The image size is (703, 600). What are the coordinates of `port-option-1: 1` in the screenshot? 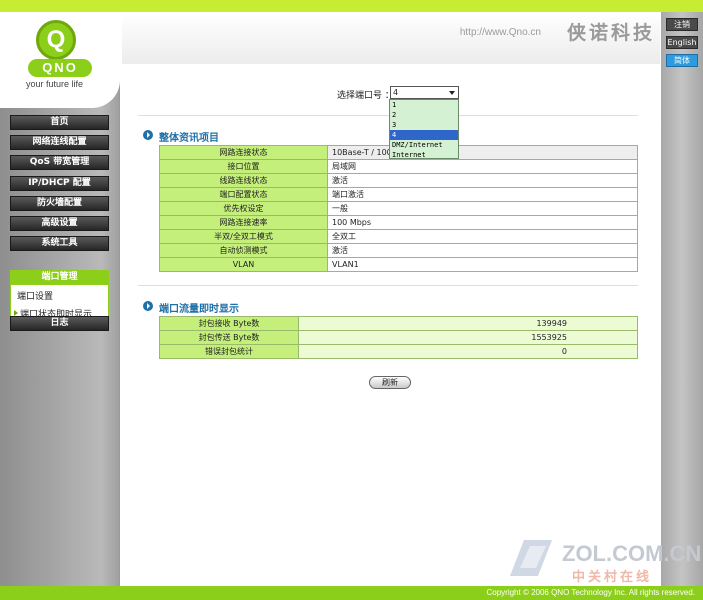 It's located at (424, 105).